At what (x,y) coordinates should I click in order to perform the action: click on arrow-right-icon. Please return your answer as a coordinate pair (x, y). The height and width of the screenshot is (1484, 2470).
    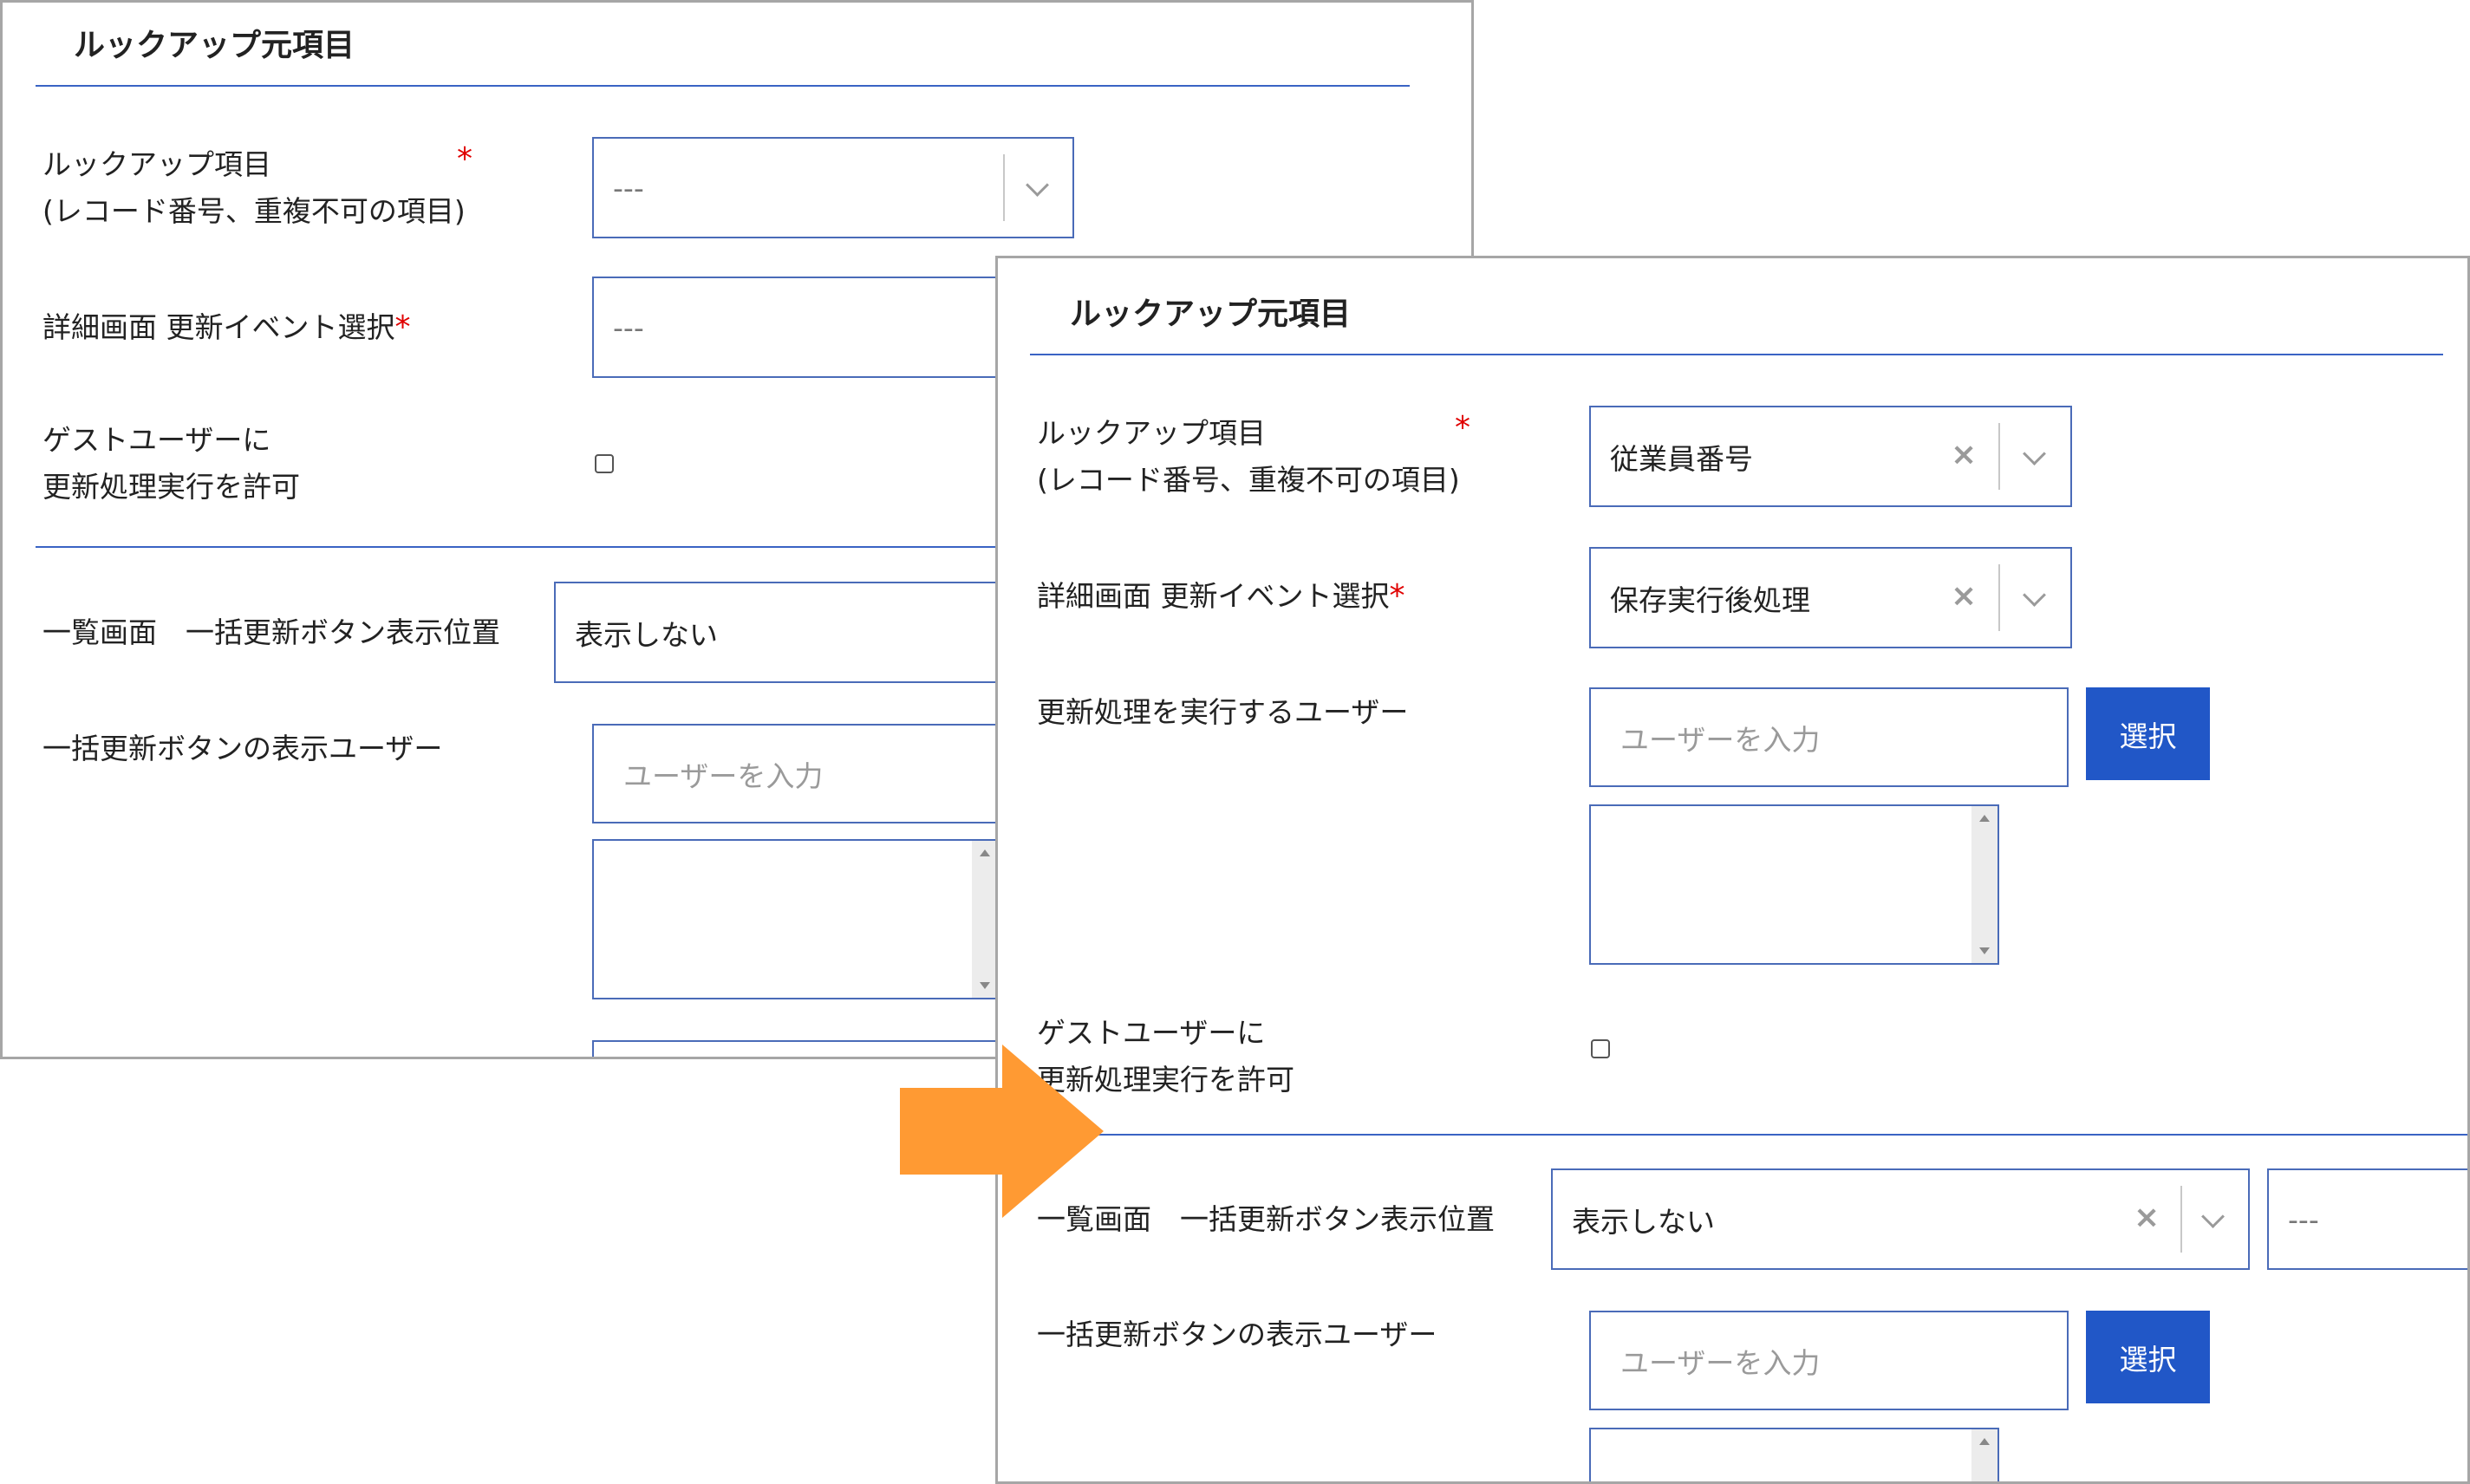
    Looking at the image, I should click on (1002, 1131).